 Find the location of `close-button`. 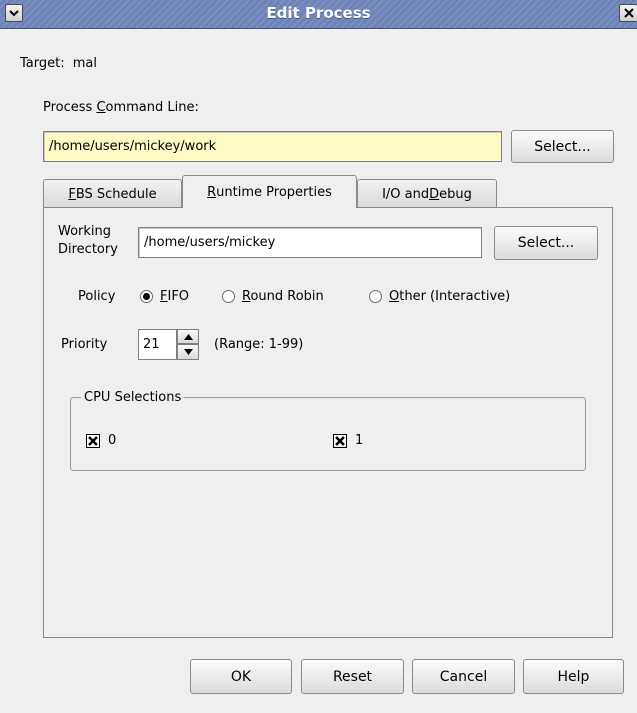

close-button is located at coordinates (628, 13).